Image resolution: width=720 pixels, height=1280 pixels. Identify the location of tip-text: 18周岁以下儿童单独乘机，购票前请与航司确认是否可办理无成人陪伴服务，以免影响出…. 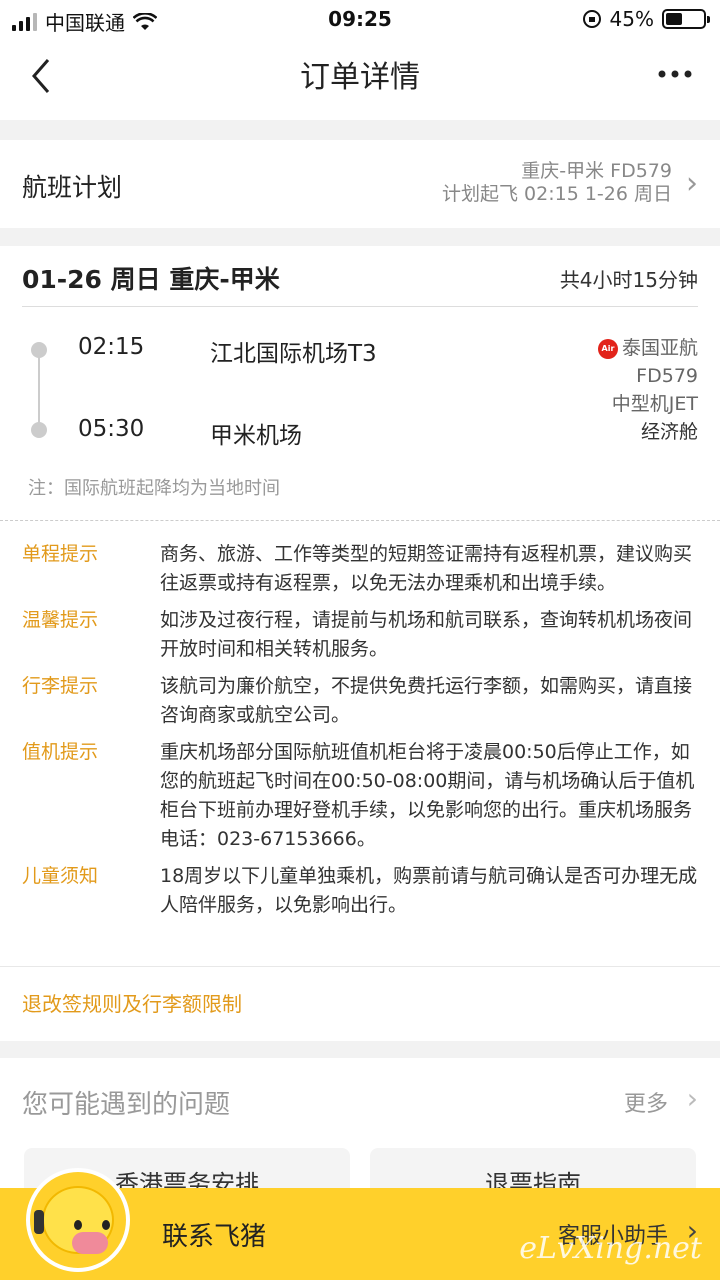
(429, 890).